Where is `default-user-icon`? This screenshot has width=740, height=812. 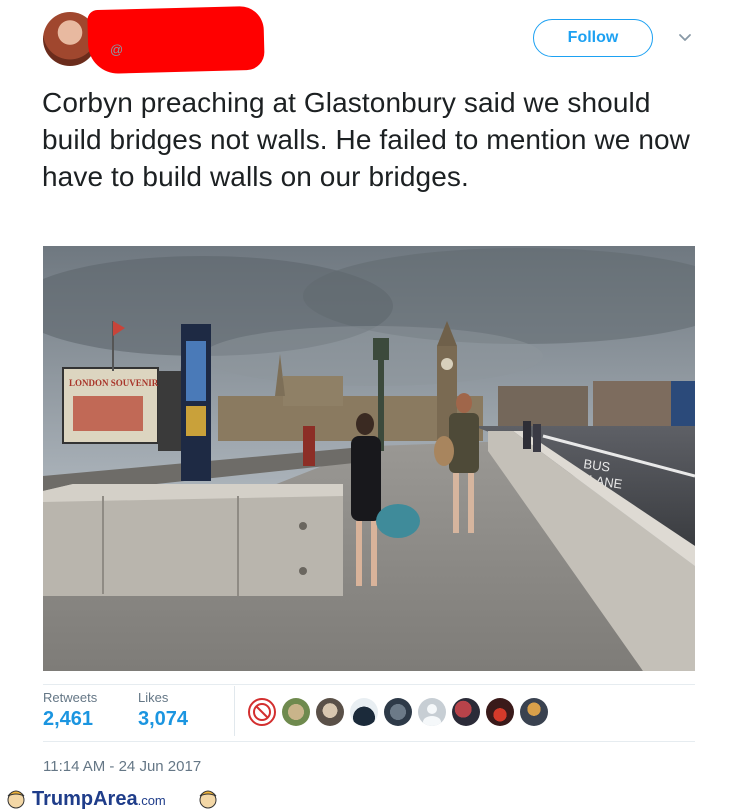
default-user-icon is located at coordinates (432, 715).